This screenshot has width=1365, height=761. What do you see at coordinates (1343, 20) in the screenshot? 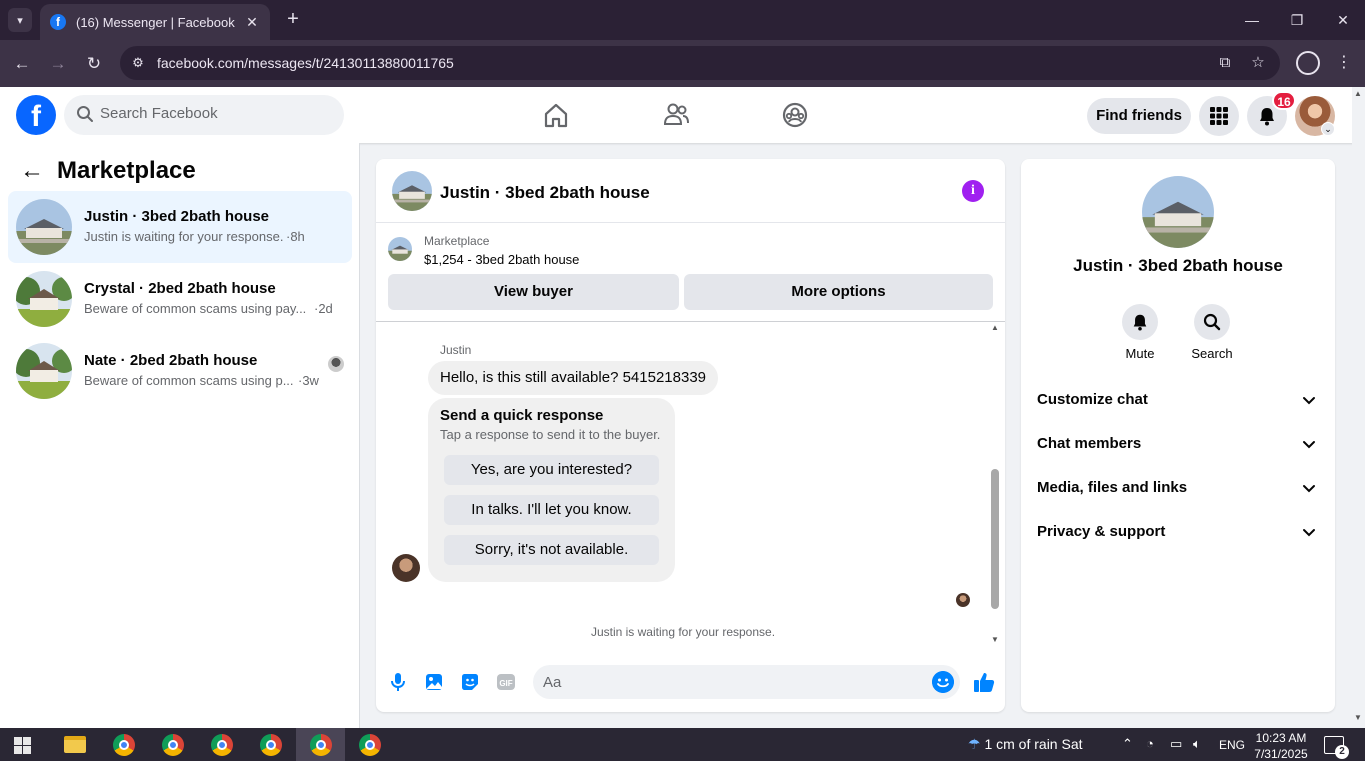
I see `window-close-icon: ✕` at bounding box center [1343, 20].